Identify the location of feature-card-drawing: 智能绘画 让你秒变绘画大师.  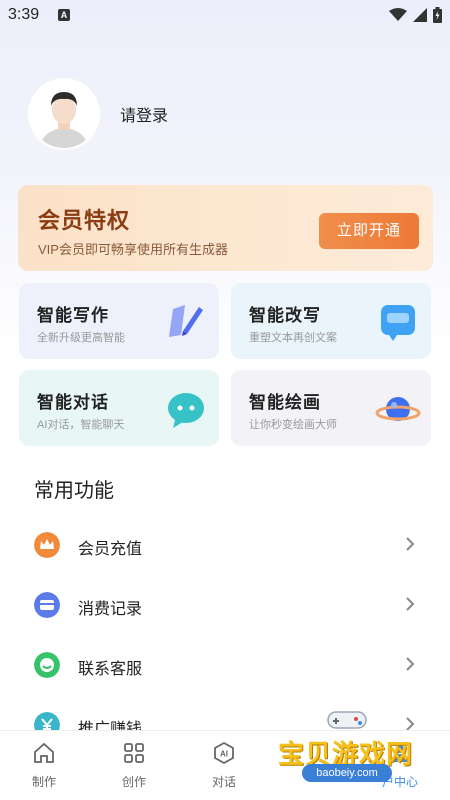
(331, 408).